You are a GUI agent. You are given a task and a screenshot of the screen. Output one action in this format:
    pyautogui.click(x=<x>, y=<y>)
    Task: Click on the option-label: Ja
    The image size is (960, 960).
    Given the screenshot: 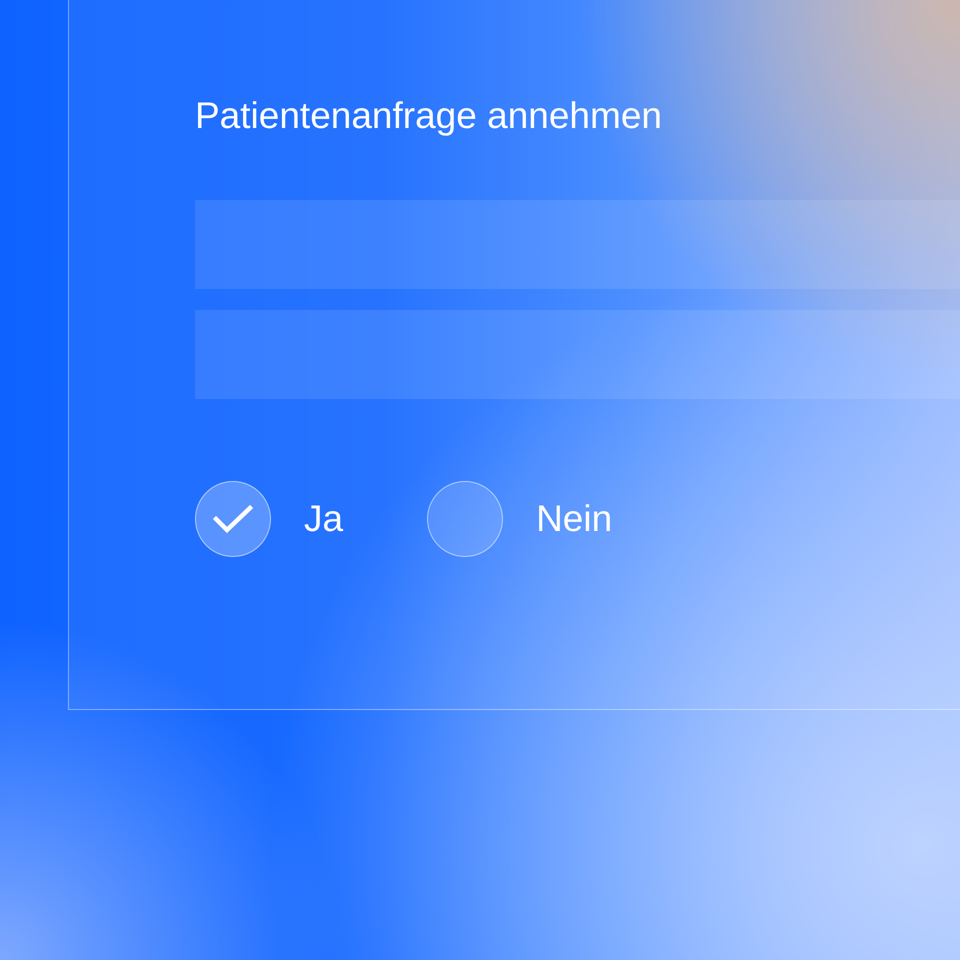 What is the action you would take?
    pyautogui.click(x=324, y=519)
    